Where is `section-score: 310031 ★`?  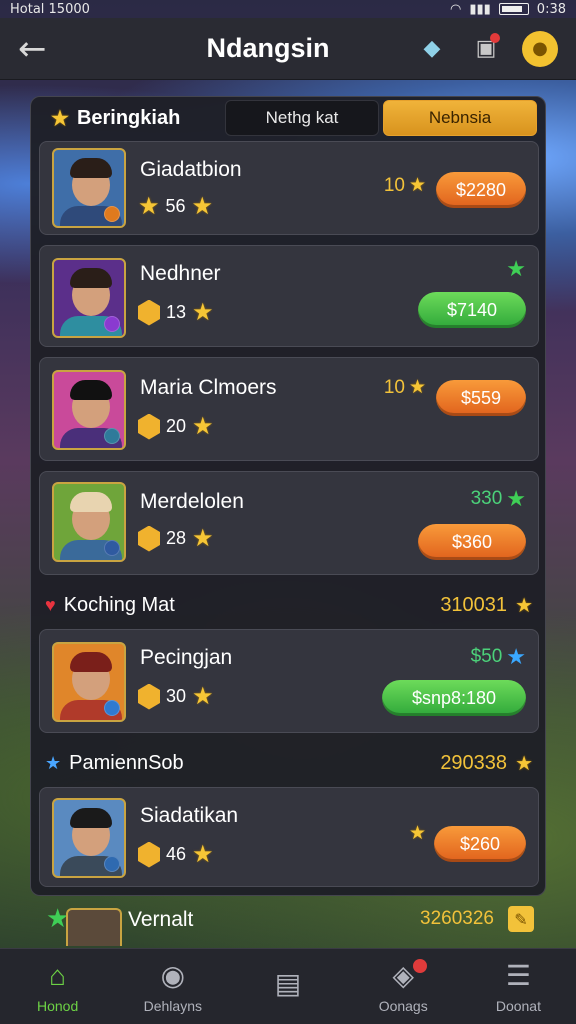 section-score: 310031 ★ is located at coordinates (486, 605).